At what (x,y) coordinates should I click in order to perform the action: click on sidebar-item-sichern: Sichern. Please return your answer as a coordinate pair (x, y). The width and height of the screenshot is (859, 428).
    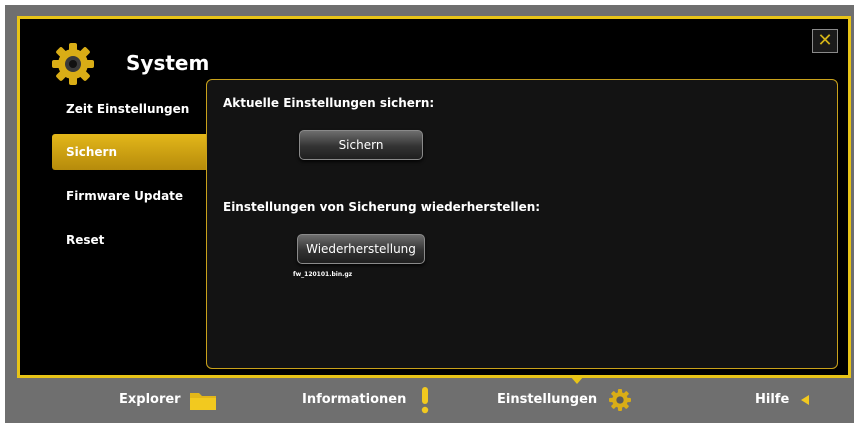
    Looking at the image, I should click on (132, 152).